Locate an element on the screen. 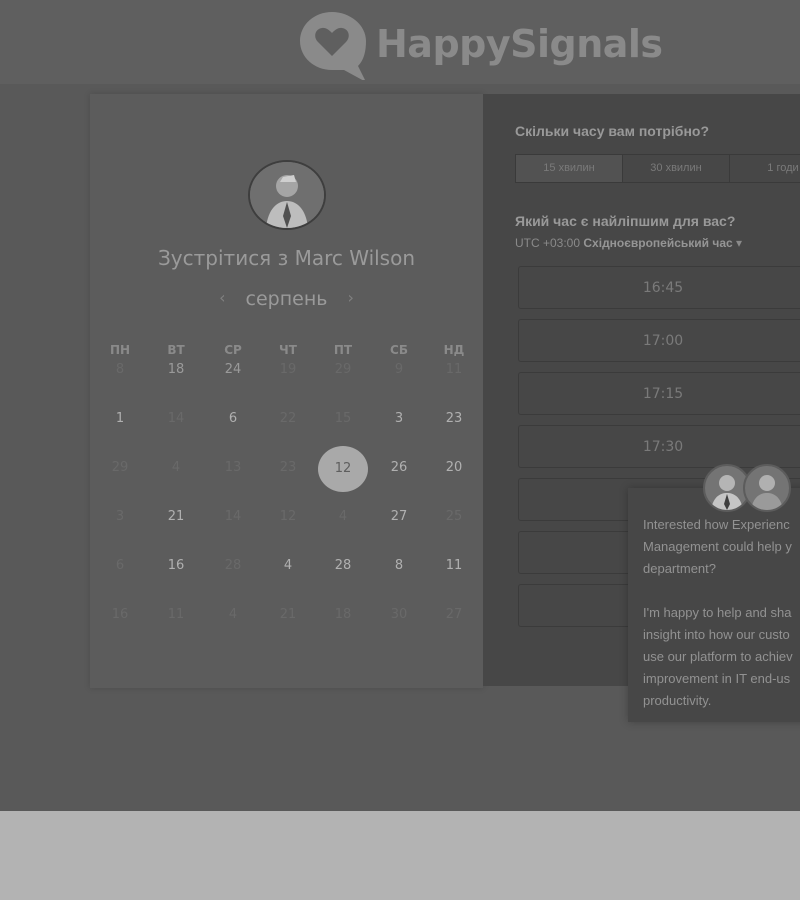 The width and height of the screenshot is (800, 900). brand-logo: HappySignals is located at coordinates (479, 44).